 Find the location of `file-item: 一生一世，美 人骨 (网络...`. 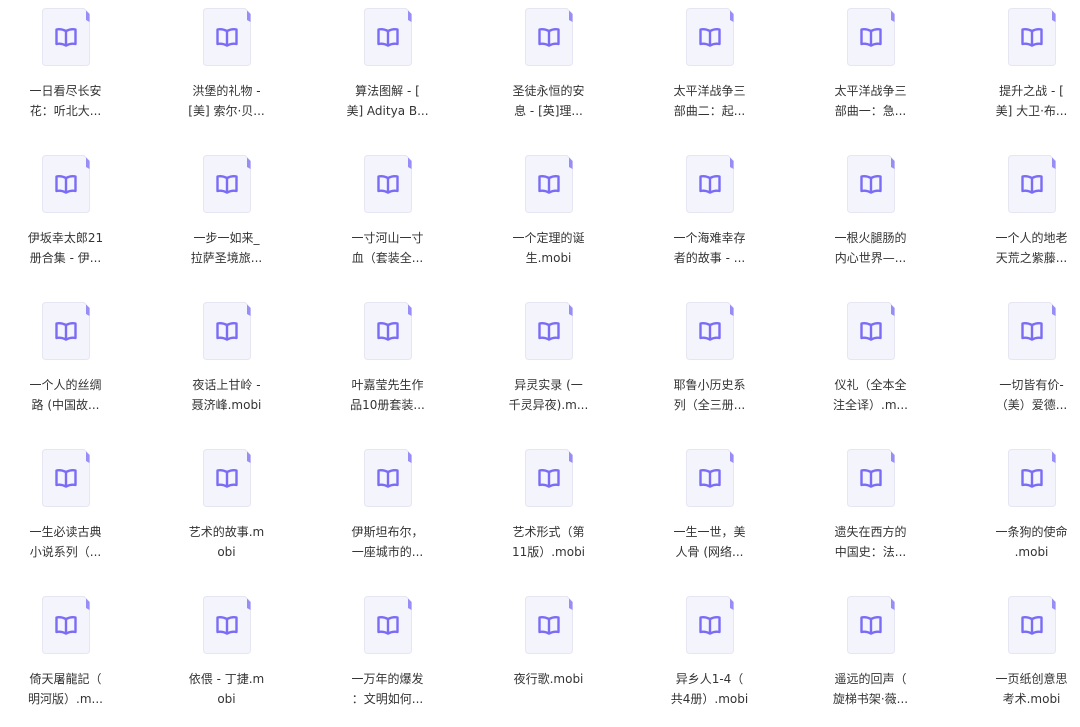

file-item: 一生一世，美 人骨 (网络... is located at coordinates (724, 518).